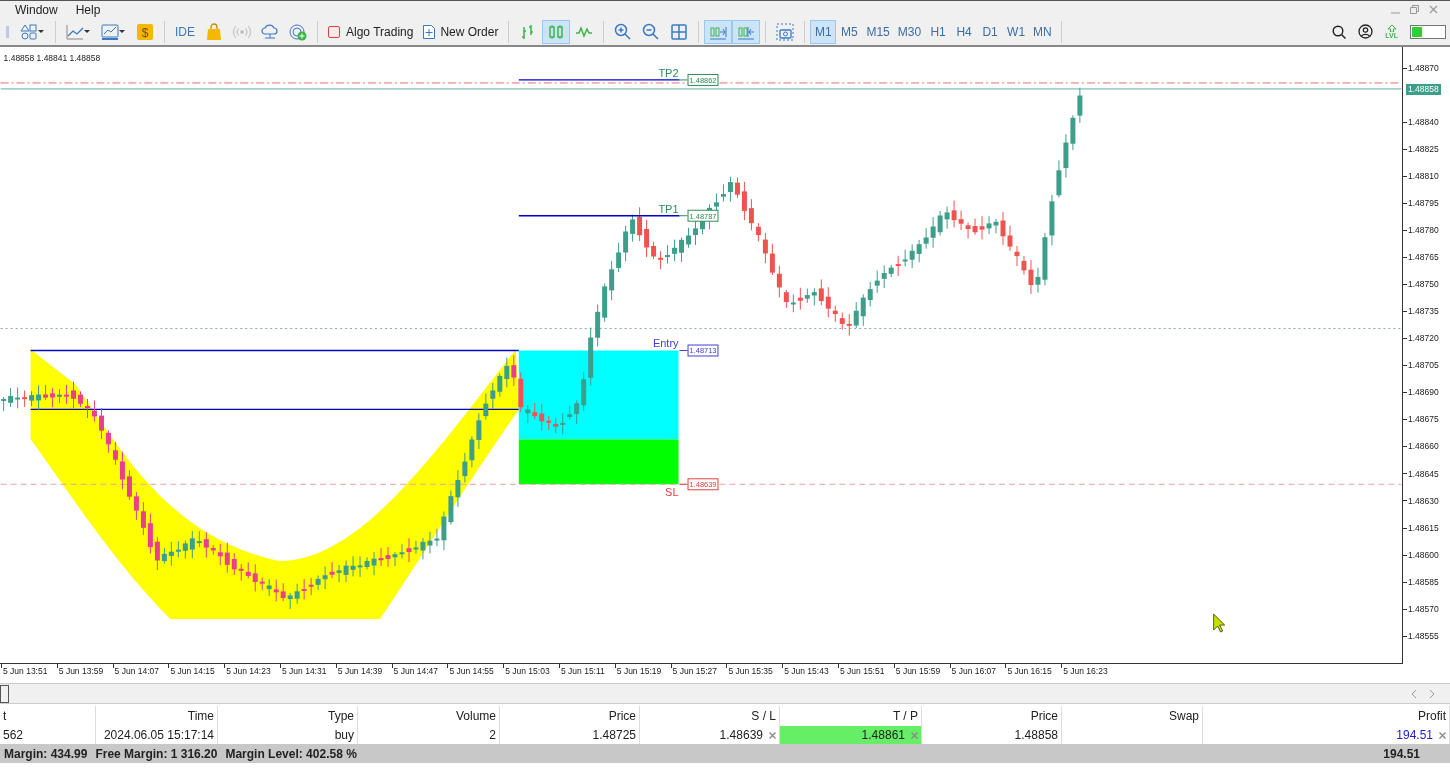 This screenshot has height=779, width=1450. What do you see at coordinates (862, 671) in the screenshot?
I see `time-tick: 5 Jun 15:51` at bounding box center [862, 671].